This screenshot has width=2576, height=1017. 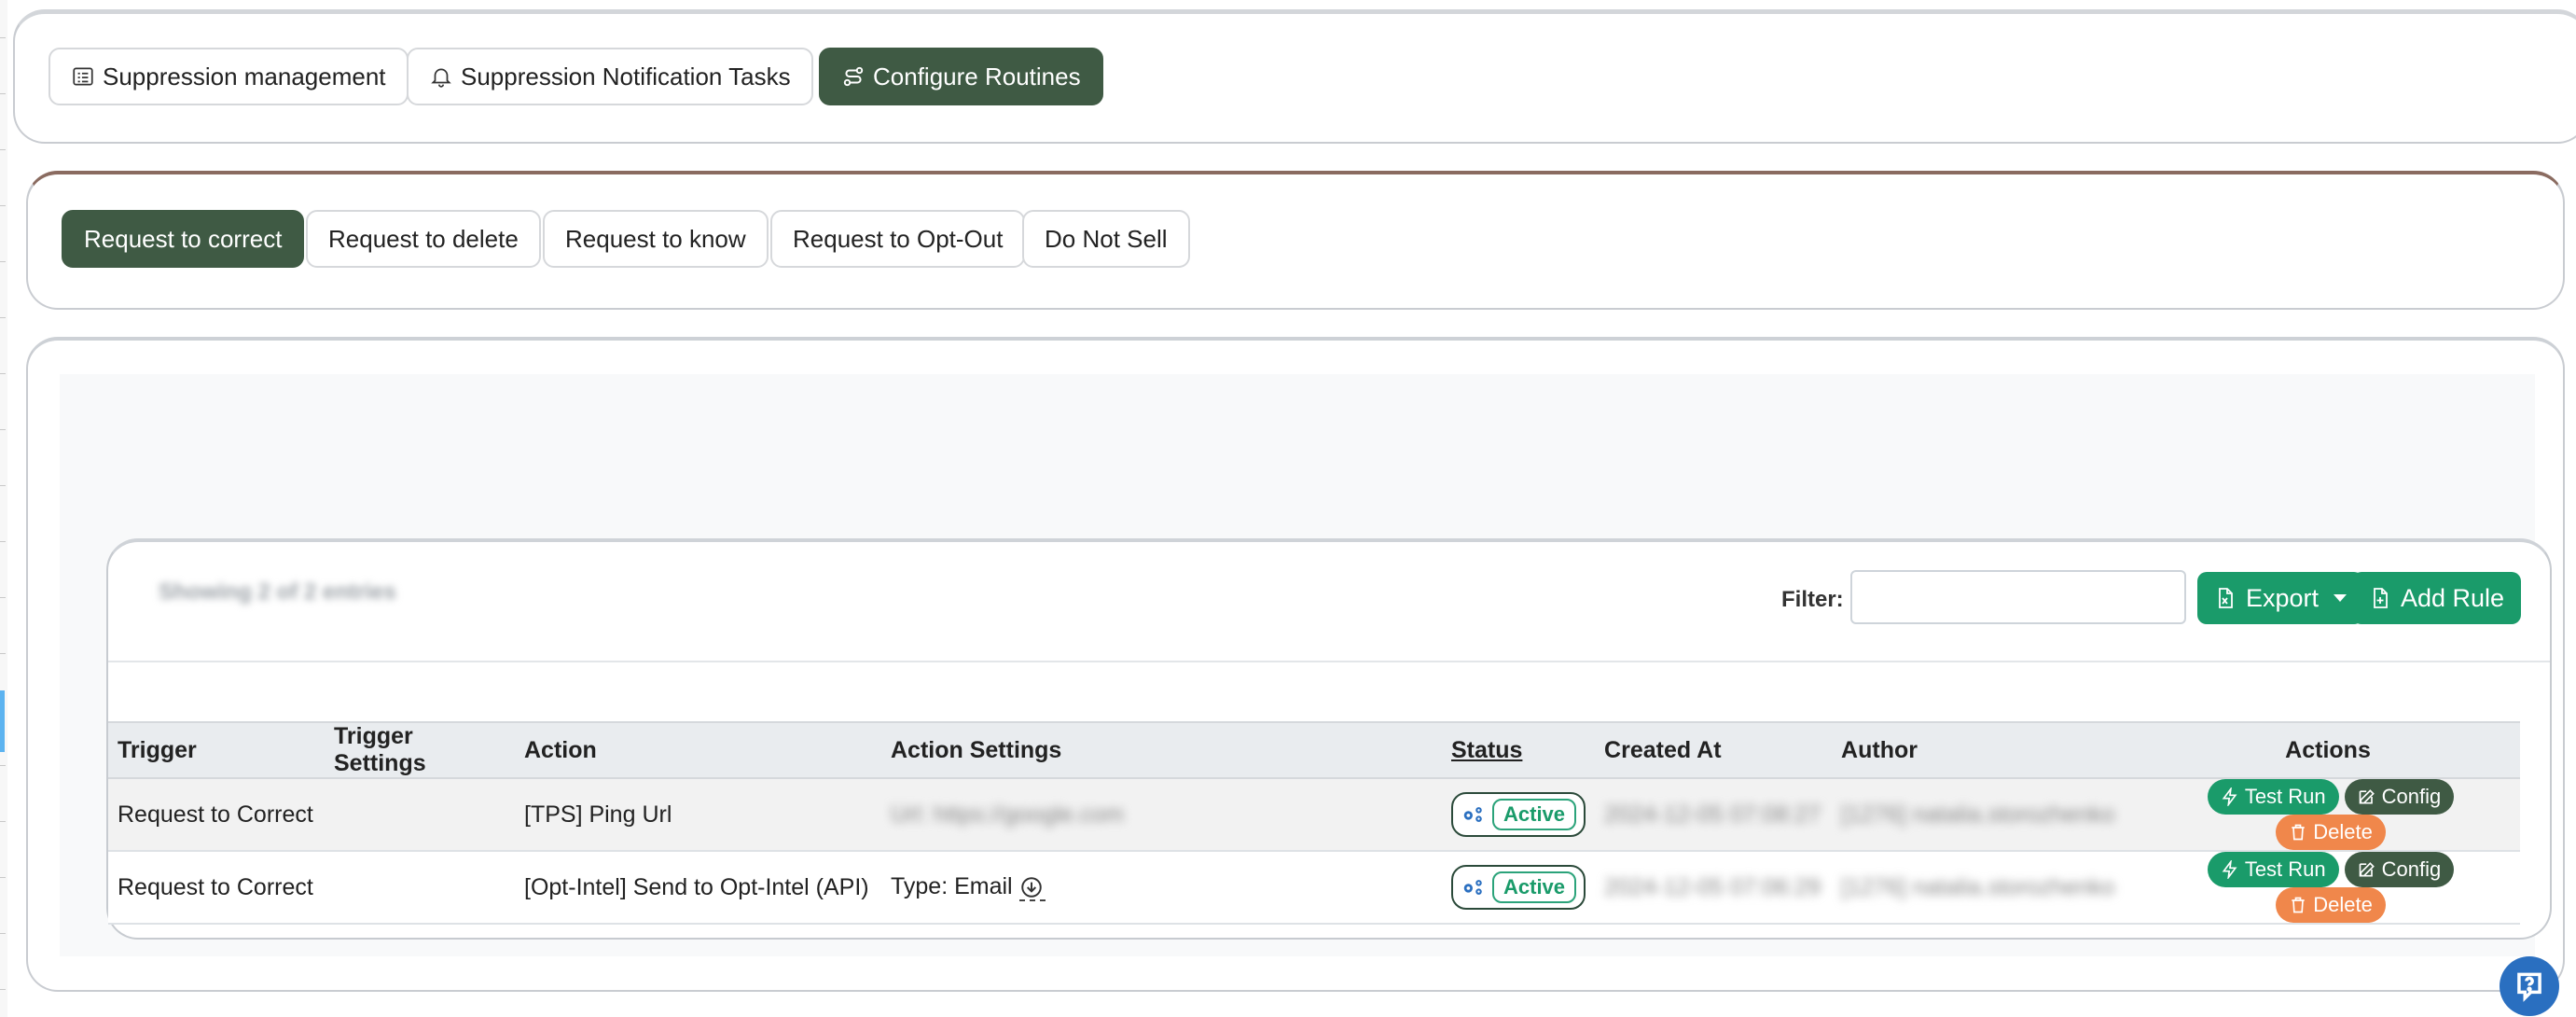 What do you see at coordinates (626, 77) in the screenshot?
I see `tab-label: Suppression Notification Tasks` at bounding box center [626, 77].